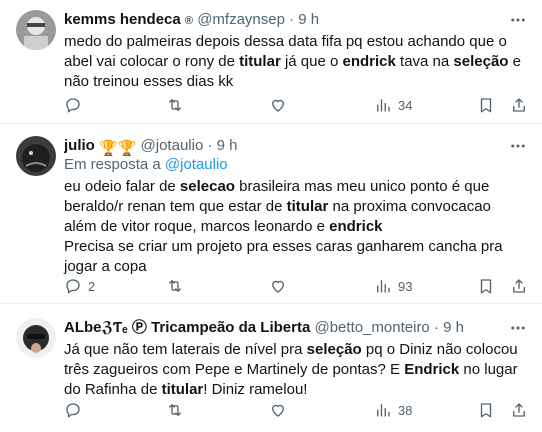 The image size is (542, 432). I want to click on views-button: 38, so click(393, 410).